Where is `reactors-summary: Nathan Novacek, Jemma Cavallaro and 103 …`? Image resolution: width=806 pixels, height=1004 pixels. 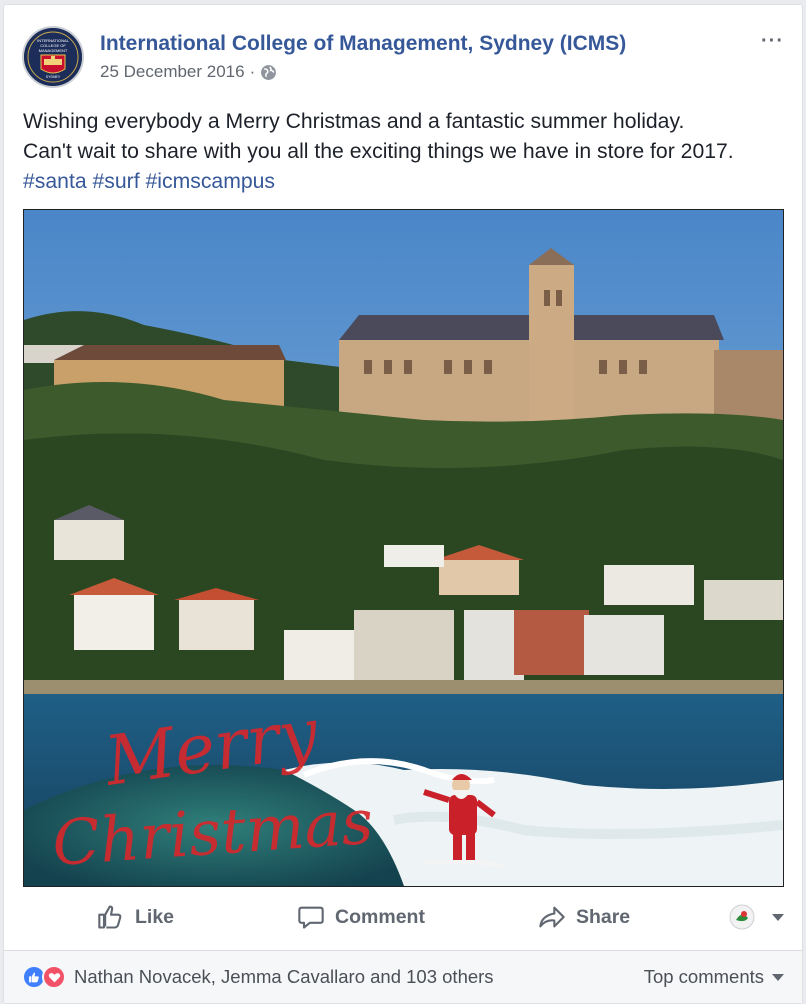
reactors-summary: Nathan Novacek, Jemma Cavallaro and 103 … is located at coordinates (284, 977).